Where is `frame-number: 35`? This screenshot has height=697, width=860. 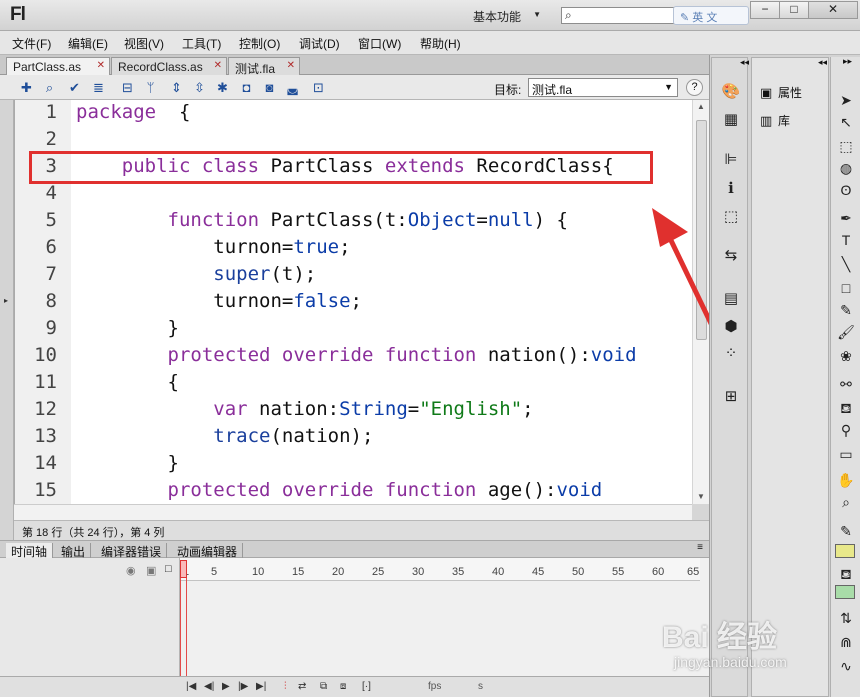
frame-number: 35 is located at coordinates (458, 572).